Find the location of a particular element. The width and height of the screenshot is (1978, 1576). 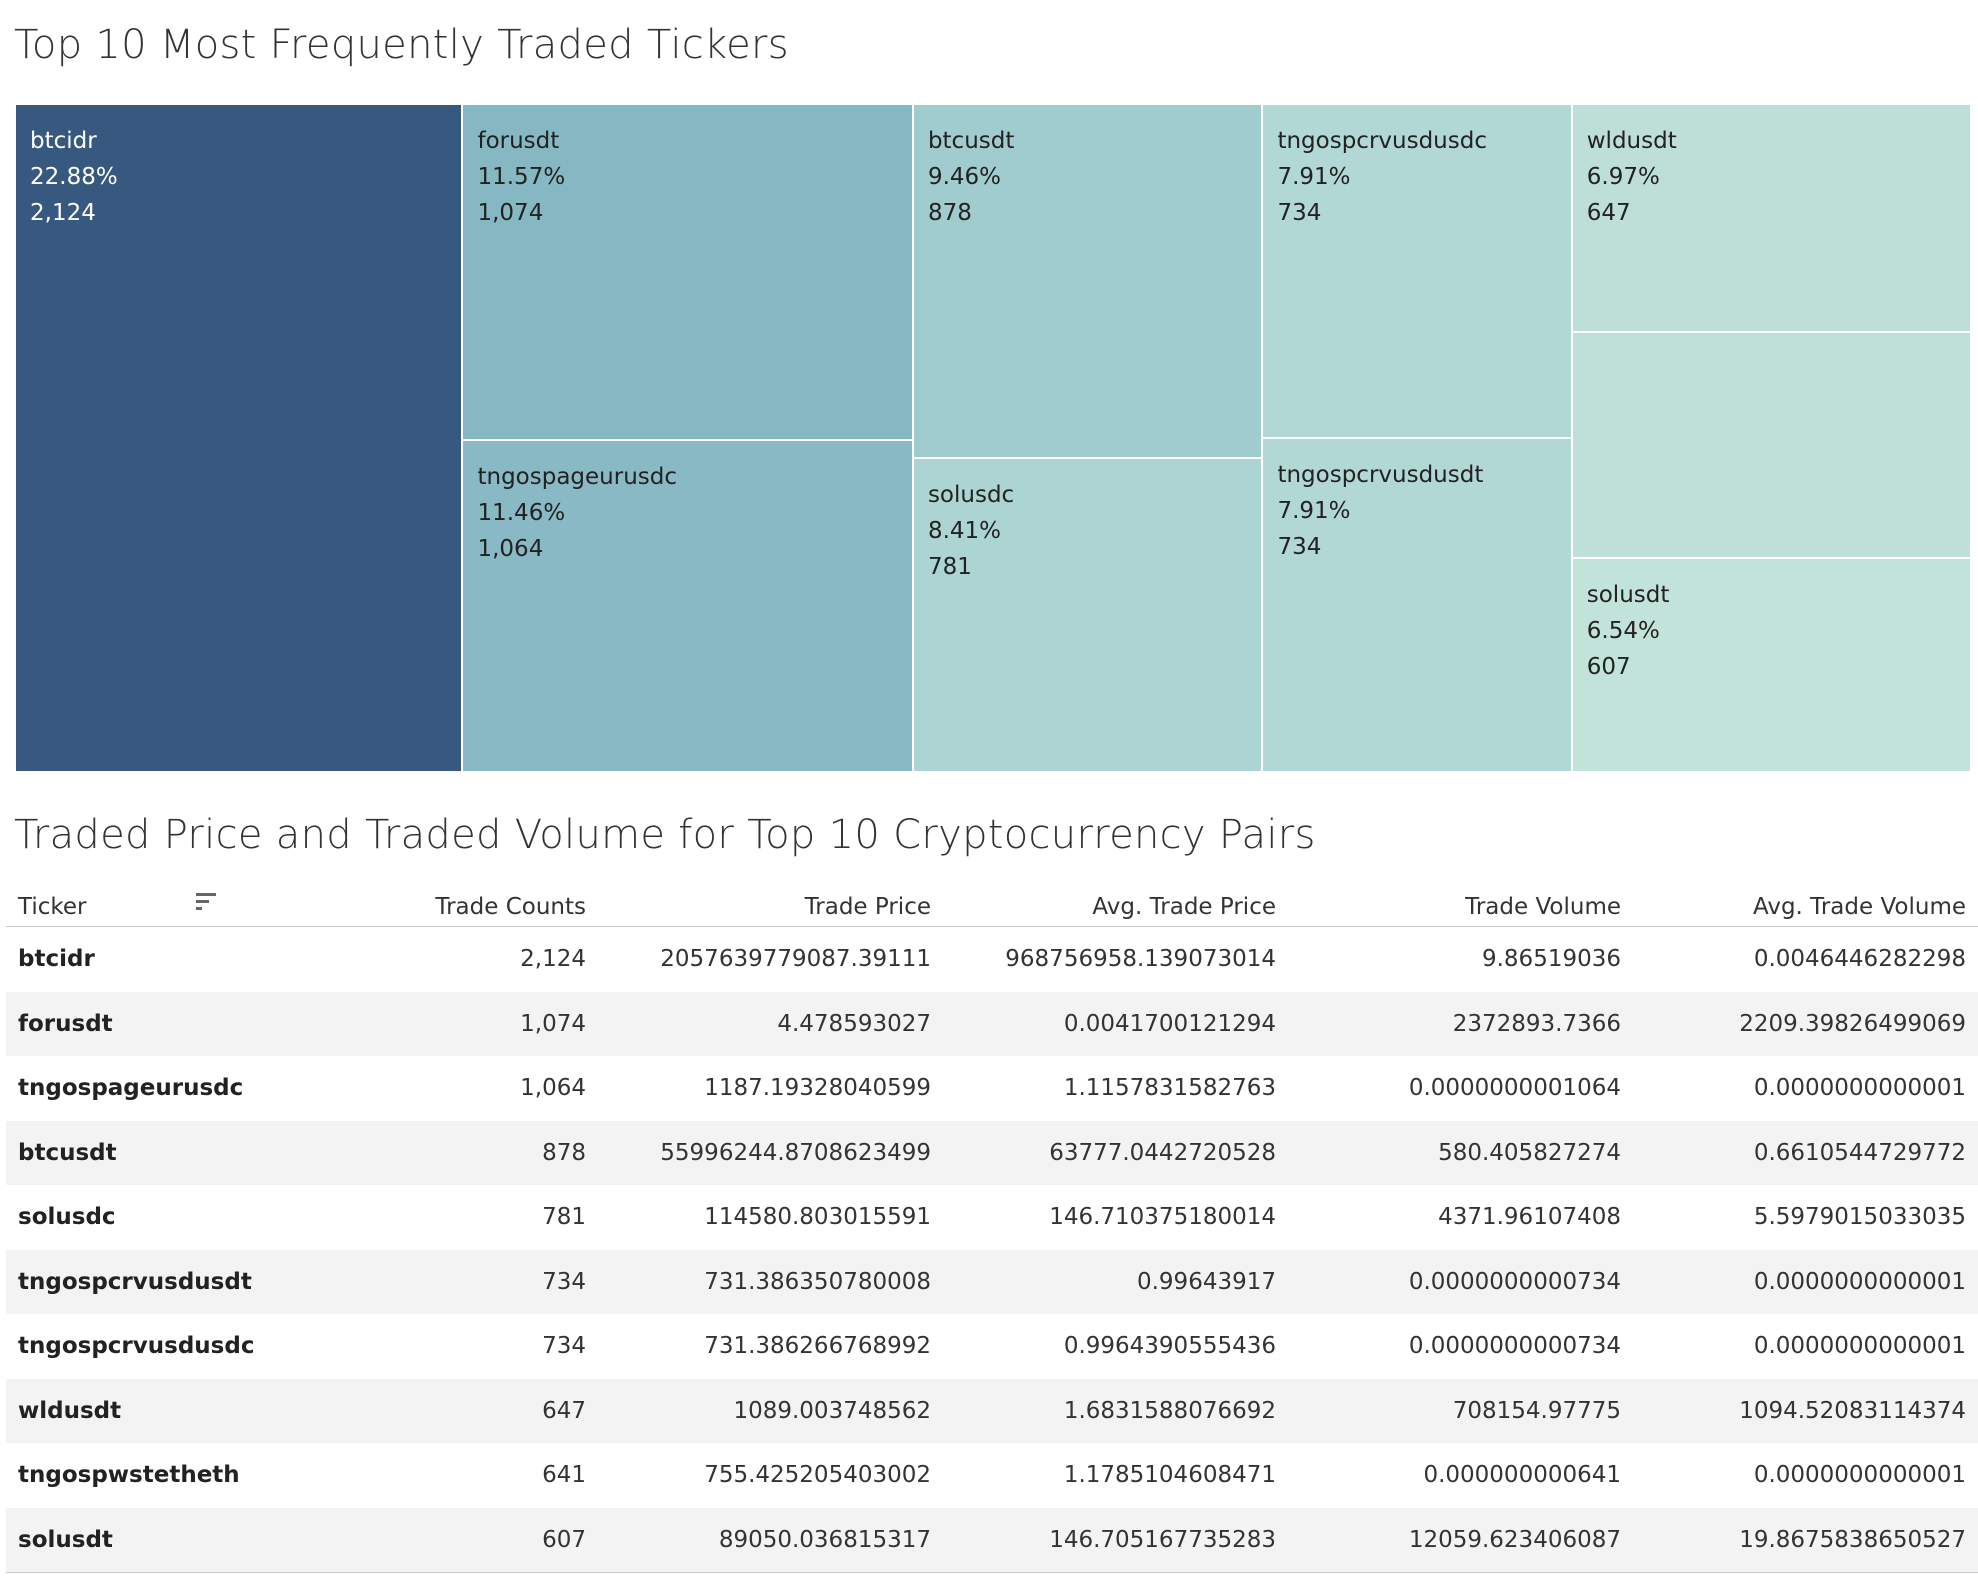

treemap-tile-btcidr: btcidr 22.88% 2,124 is located at coordinates (239, 438).